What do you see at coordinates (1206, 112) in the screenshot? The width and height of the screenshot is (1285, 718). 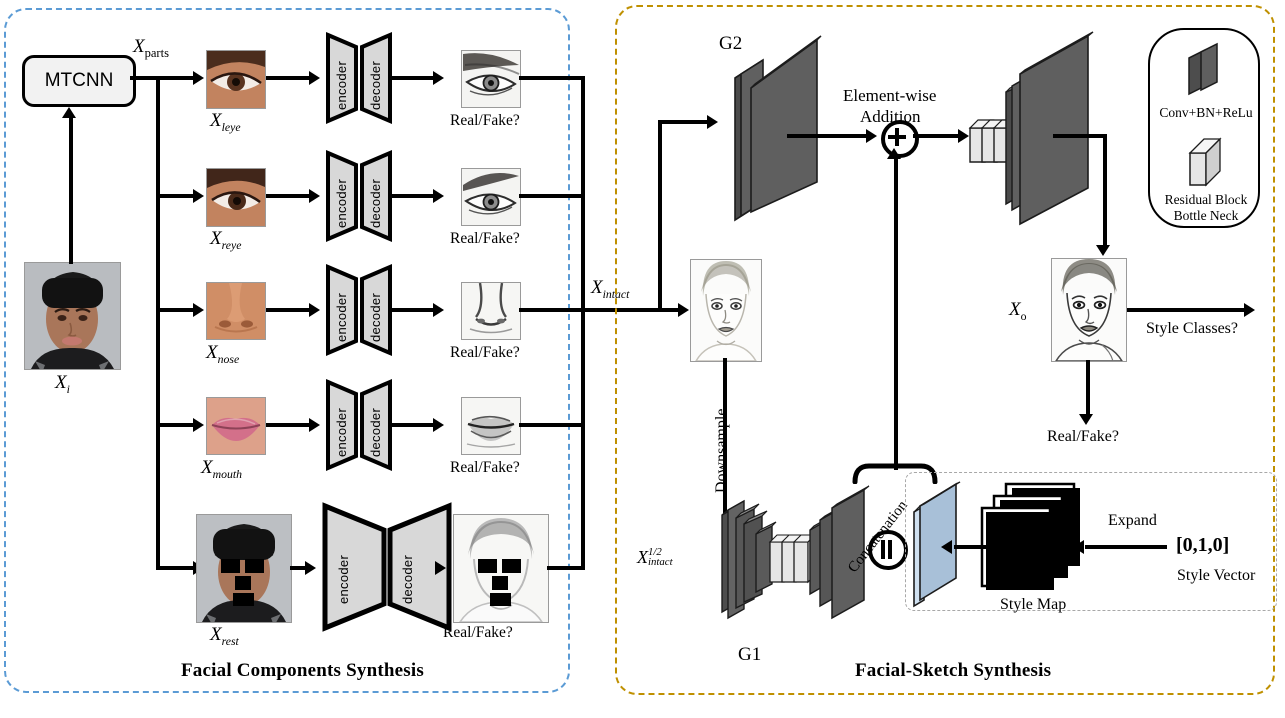 I see `legend-conv-caption: Conv+BN+ReLu` at bounding box center [1206, 112].